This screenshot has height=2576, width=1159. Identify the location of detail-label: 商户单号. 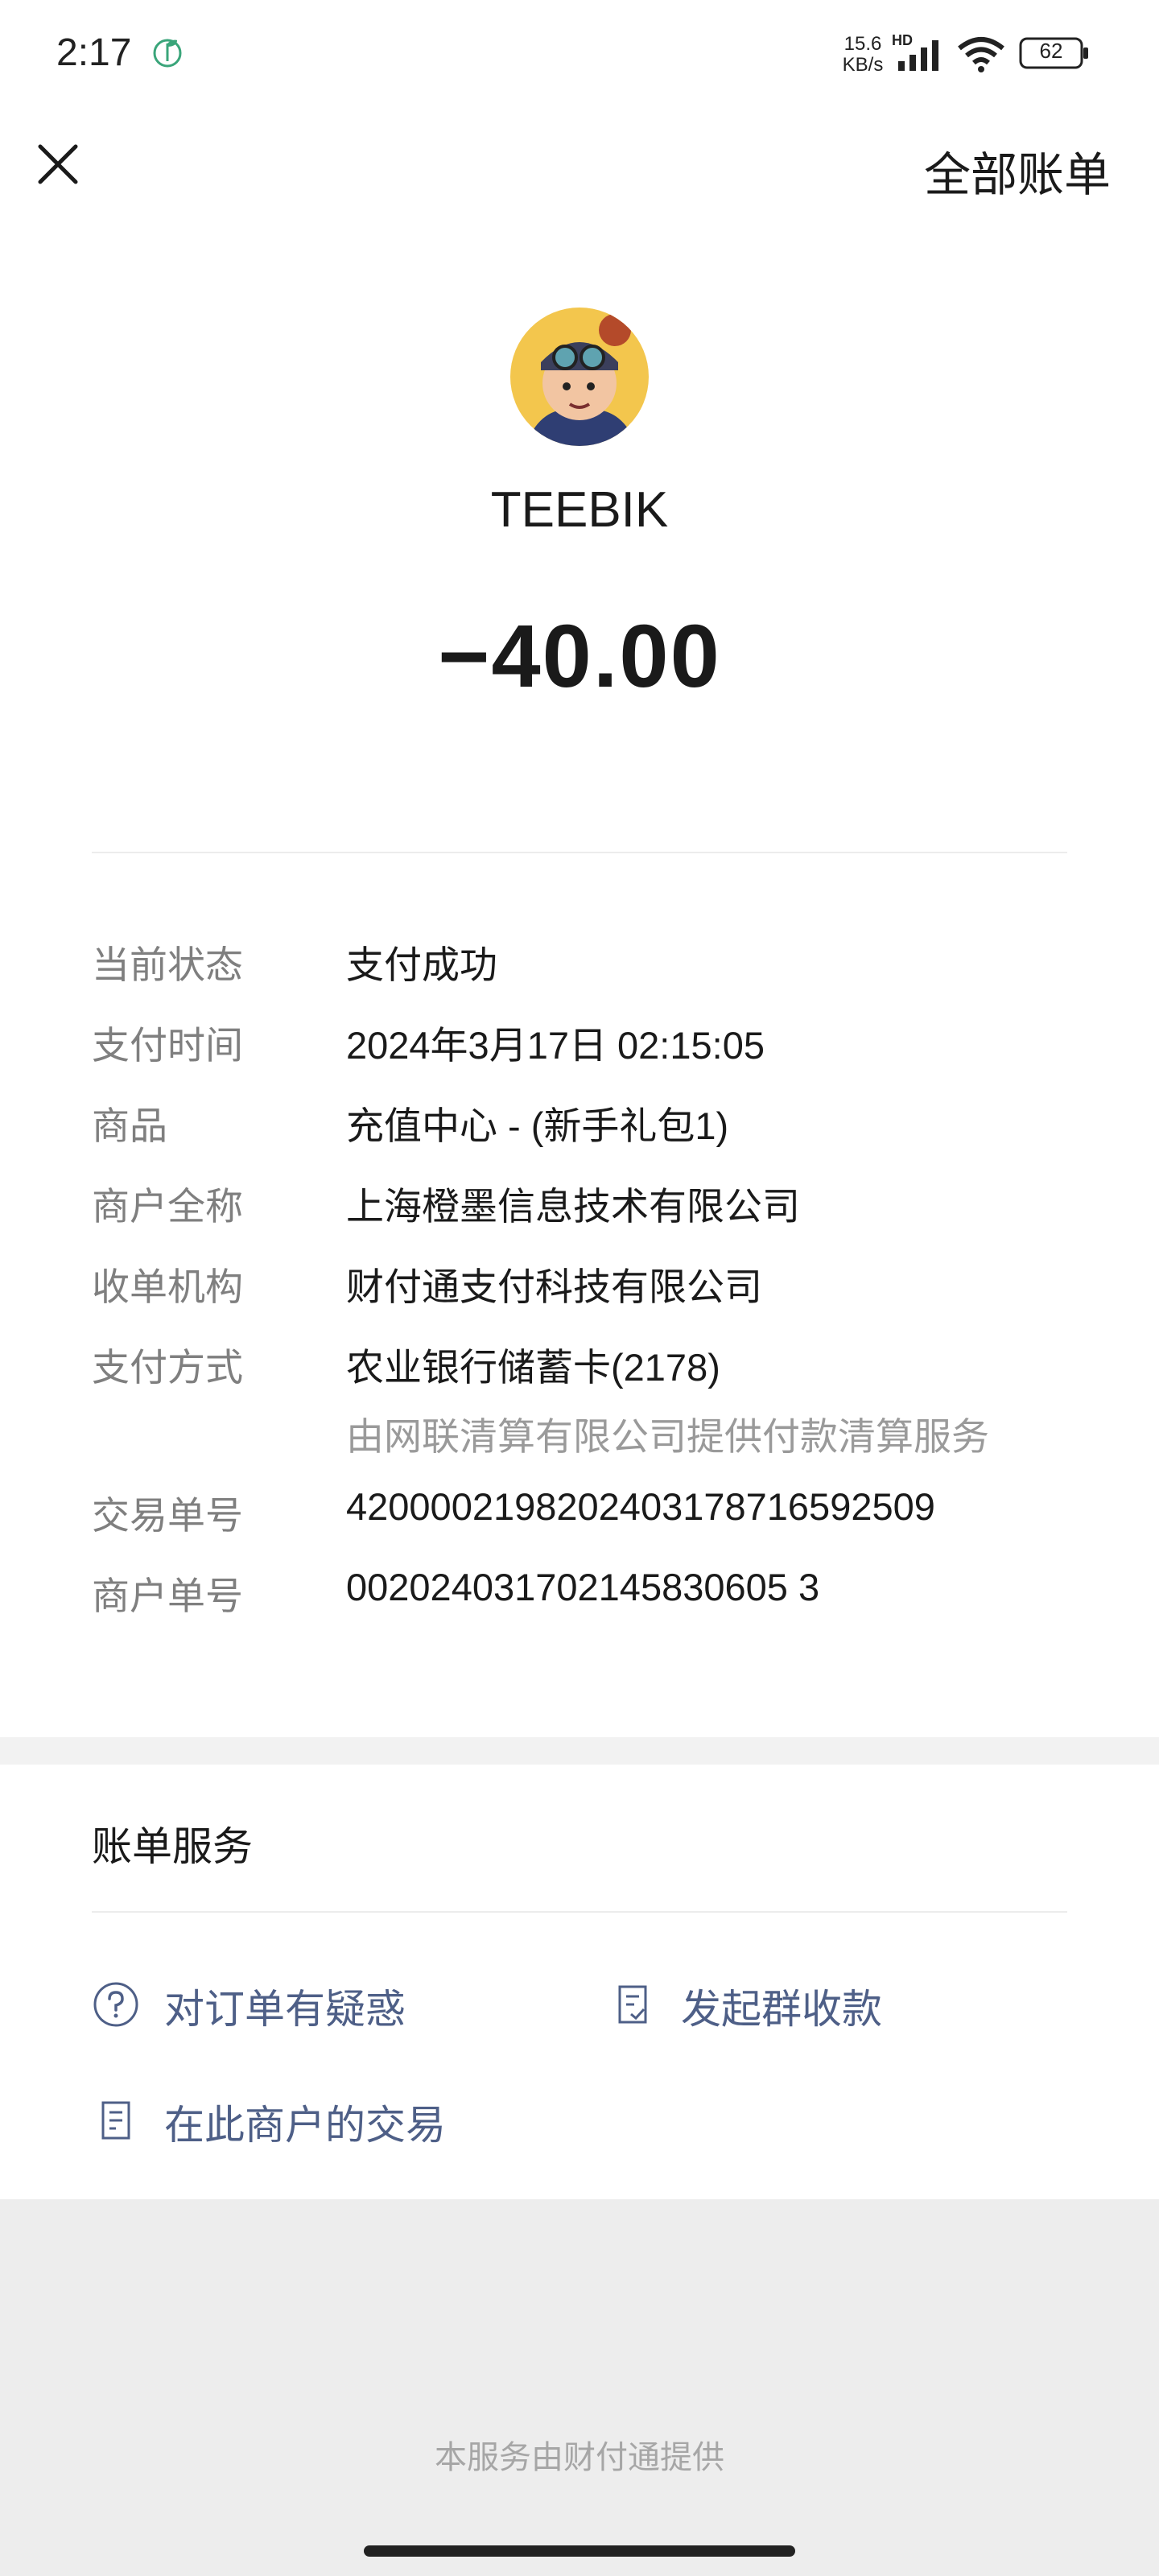
(167, 1596).